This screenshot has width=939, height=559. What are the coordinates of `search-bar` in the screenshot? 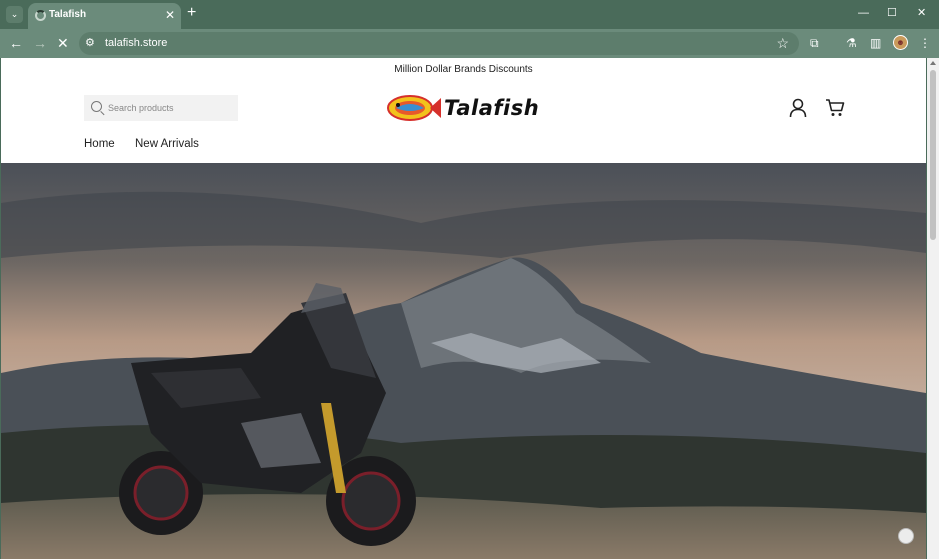 It's located at (161, 108).